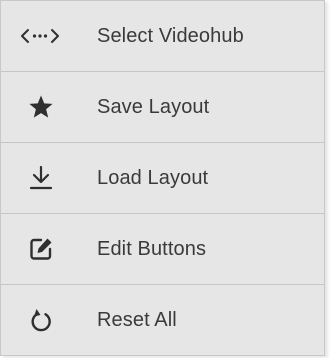 Image resolution: width=334 pixels, height=358 pixels. I want to click on menu-item-label: Select Videohub, so click(170, 35).